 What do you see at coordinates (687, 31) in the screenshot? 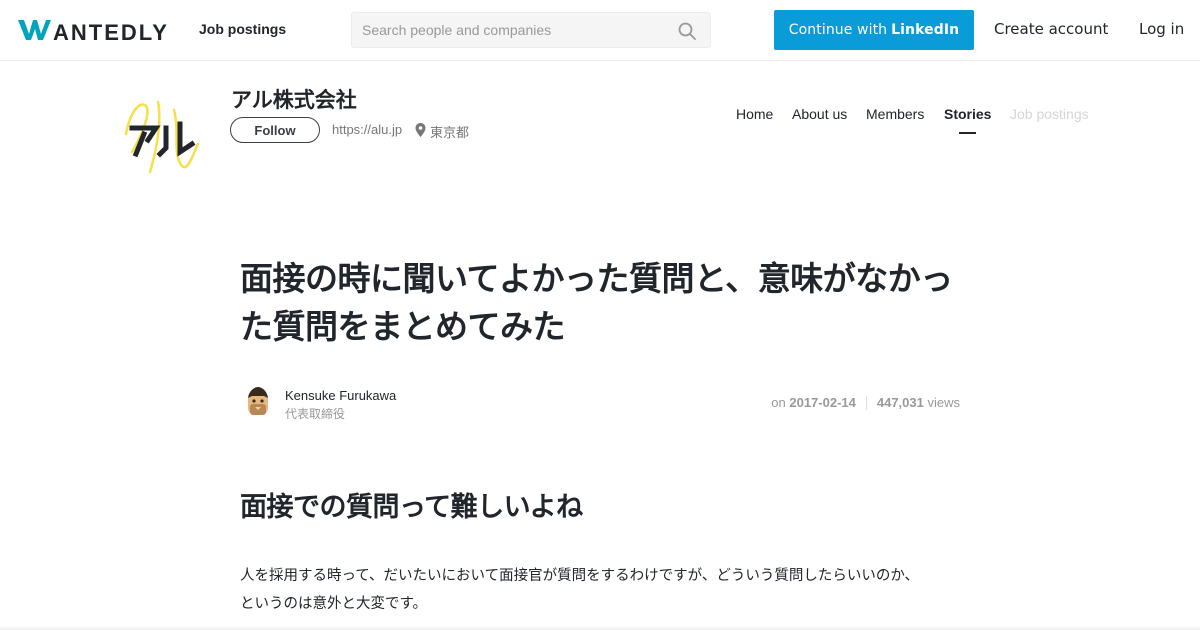
I see `search-icon` at bounding box center [687, 31].